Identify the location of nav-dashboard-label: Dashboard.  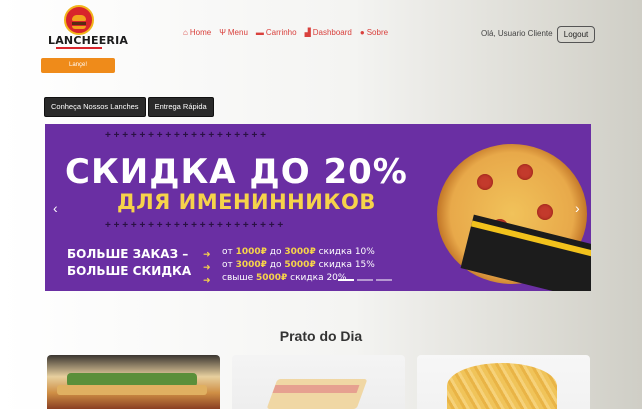
(332, 32).